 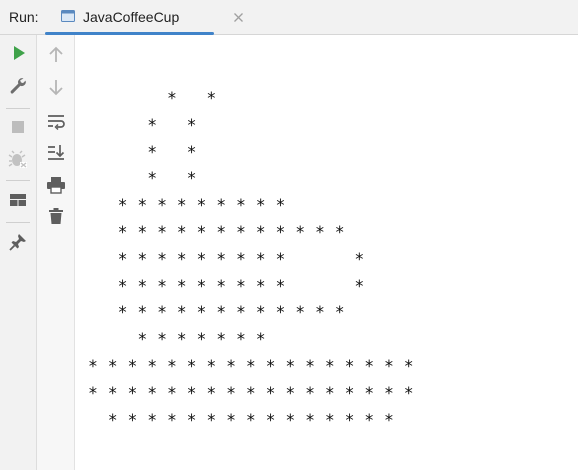 What do you see at coordinates (24, 17) in the screenshot?
I see `run-label: Run:` at bounding box center [24, 17].